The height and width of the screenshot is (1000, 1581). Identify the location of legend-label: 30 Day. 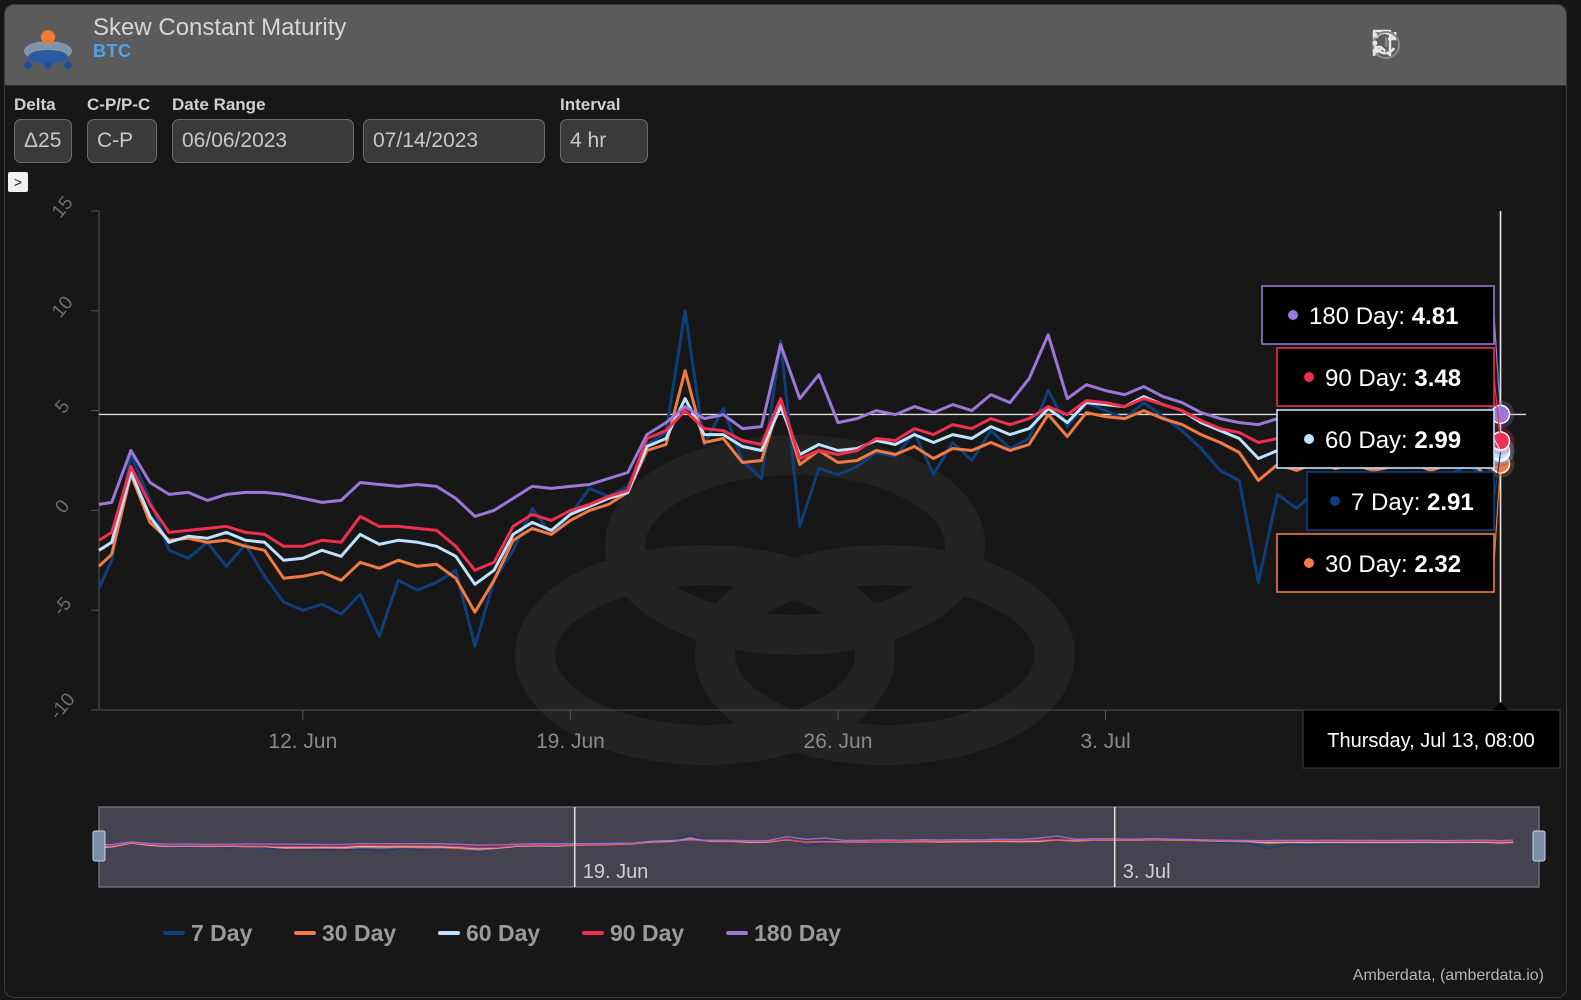
(359, 933).